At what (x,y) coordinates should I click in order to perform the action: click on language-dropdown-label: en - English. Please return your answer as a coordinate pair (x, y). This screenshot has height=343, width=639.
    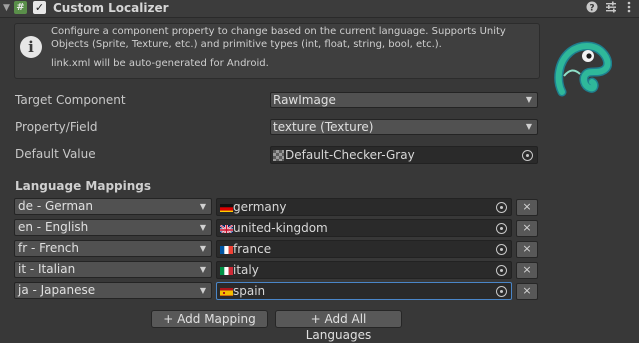
    Looking at the image, I should click on (53, 227).